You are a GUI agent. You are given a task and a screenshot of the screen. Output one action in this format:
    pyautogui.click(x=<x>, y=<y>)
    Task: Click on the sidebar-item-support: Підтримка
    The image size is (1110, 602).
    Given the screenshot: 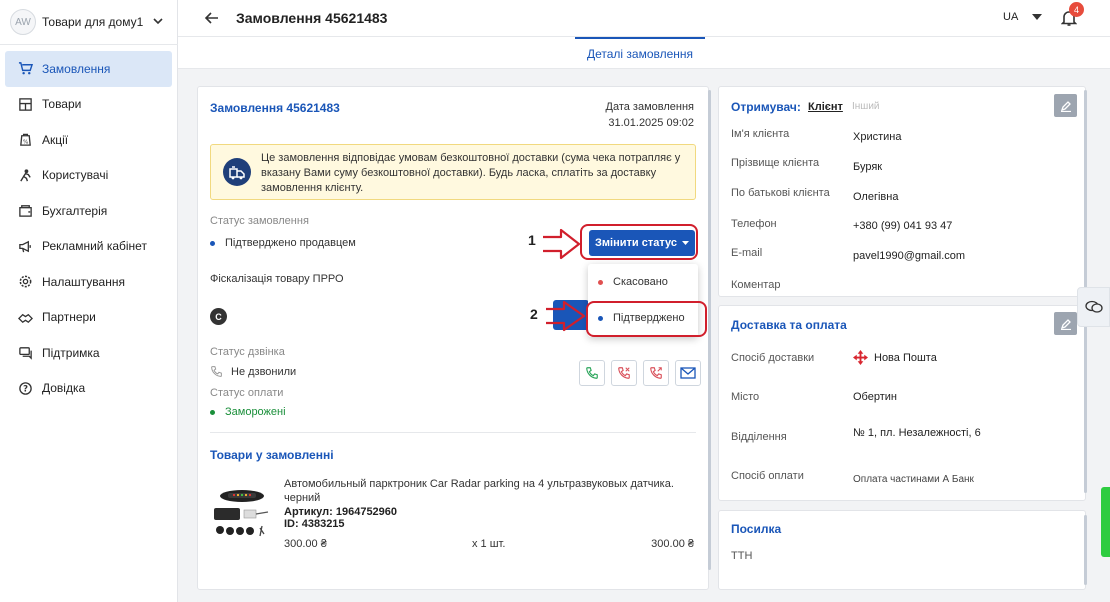 What is the action you would take?
    pyautogui.click(x=88, y=353)
    